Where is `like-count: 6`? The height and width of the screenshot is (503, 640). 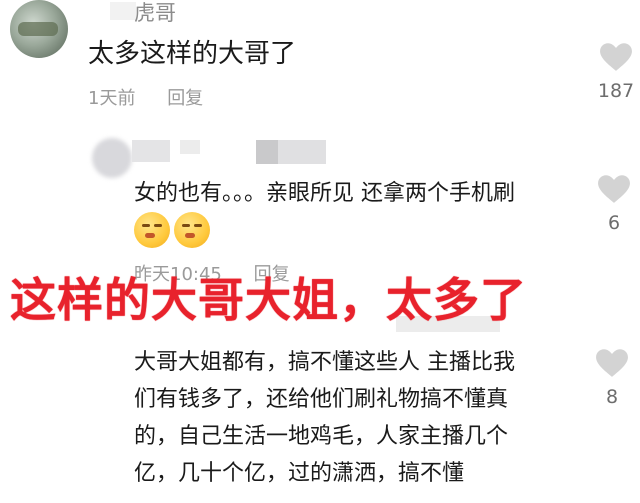 like-count: 6 is located at coordinates (614, 223).